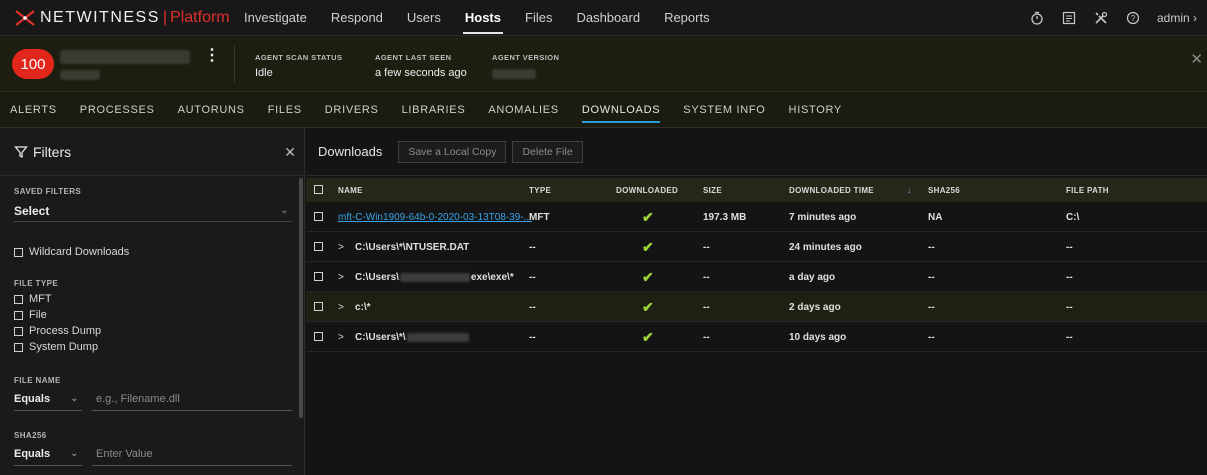 This screenshot has height=475, width=1207. I want to click on nav-dashboard: Dashboard, so click(608, 18).